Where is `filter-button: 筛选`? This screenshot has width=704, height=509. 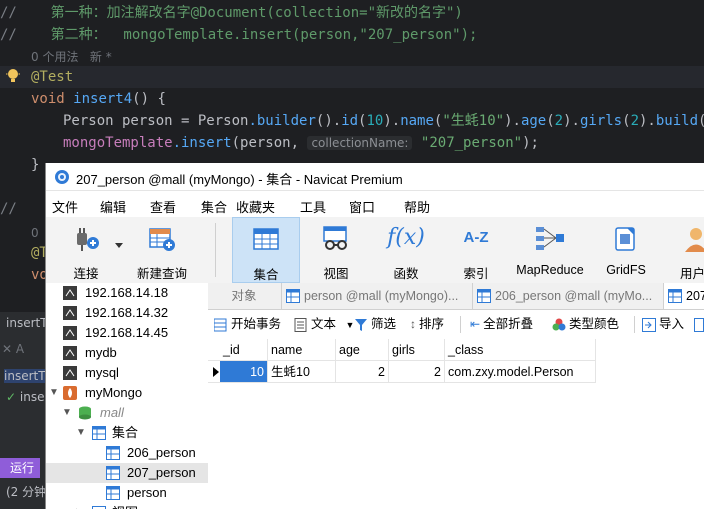 filter-button: 筛选 is located at coordinates (375, 324).